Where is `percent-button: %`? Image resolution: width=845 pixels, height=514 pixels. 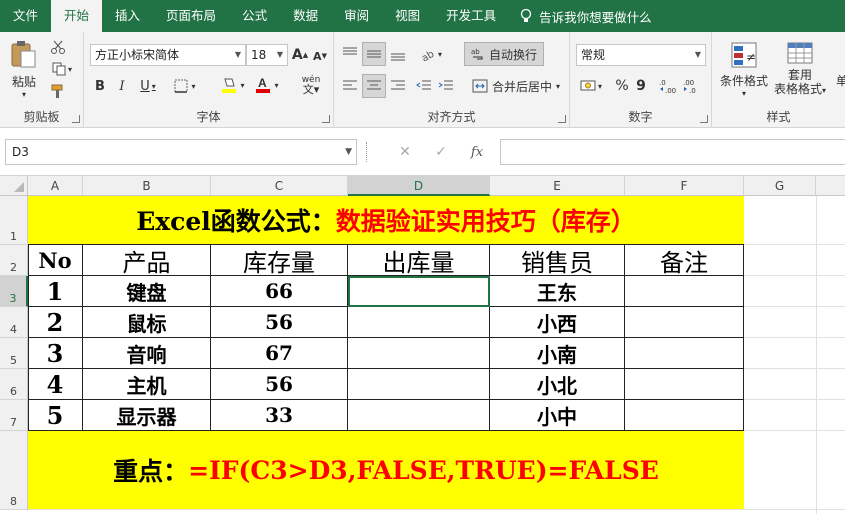
percent-button: % is located at coordinates (622, 86).